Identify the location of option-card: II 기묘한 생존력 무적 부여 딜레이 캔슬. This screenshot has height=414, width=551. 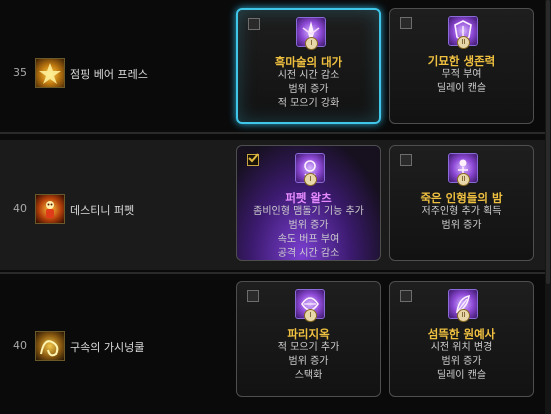
(461, 66).